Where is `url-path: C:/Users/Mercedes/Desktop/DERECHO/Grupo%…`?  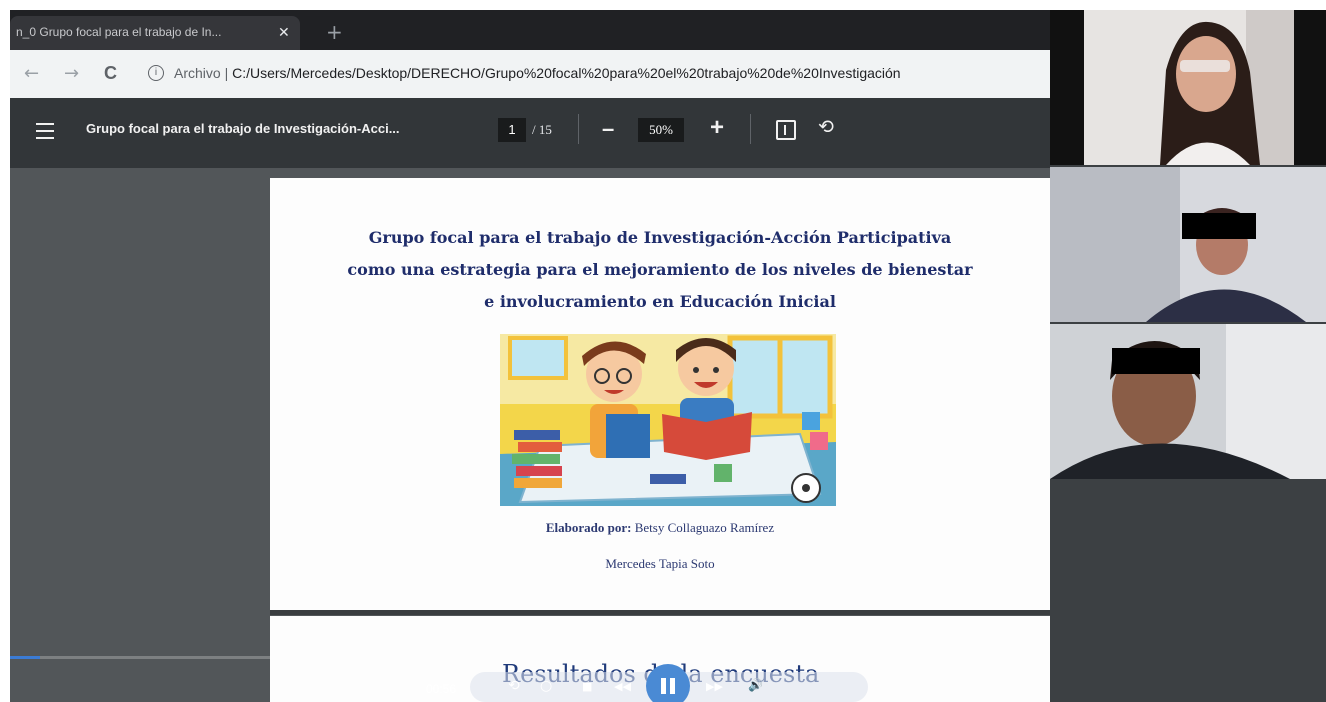
url-path: C:/Users/Mercedes/Desktop/DERECHO/Grupo%… is located at coordinates (566, 73).